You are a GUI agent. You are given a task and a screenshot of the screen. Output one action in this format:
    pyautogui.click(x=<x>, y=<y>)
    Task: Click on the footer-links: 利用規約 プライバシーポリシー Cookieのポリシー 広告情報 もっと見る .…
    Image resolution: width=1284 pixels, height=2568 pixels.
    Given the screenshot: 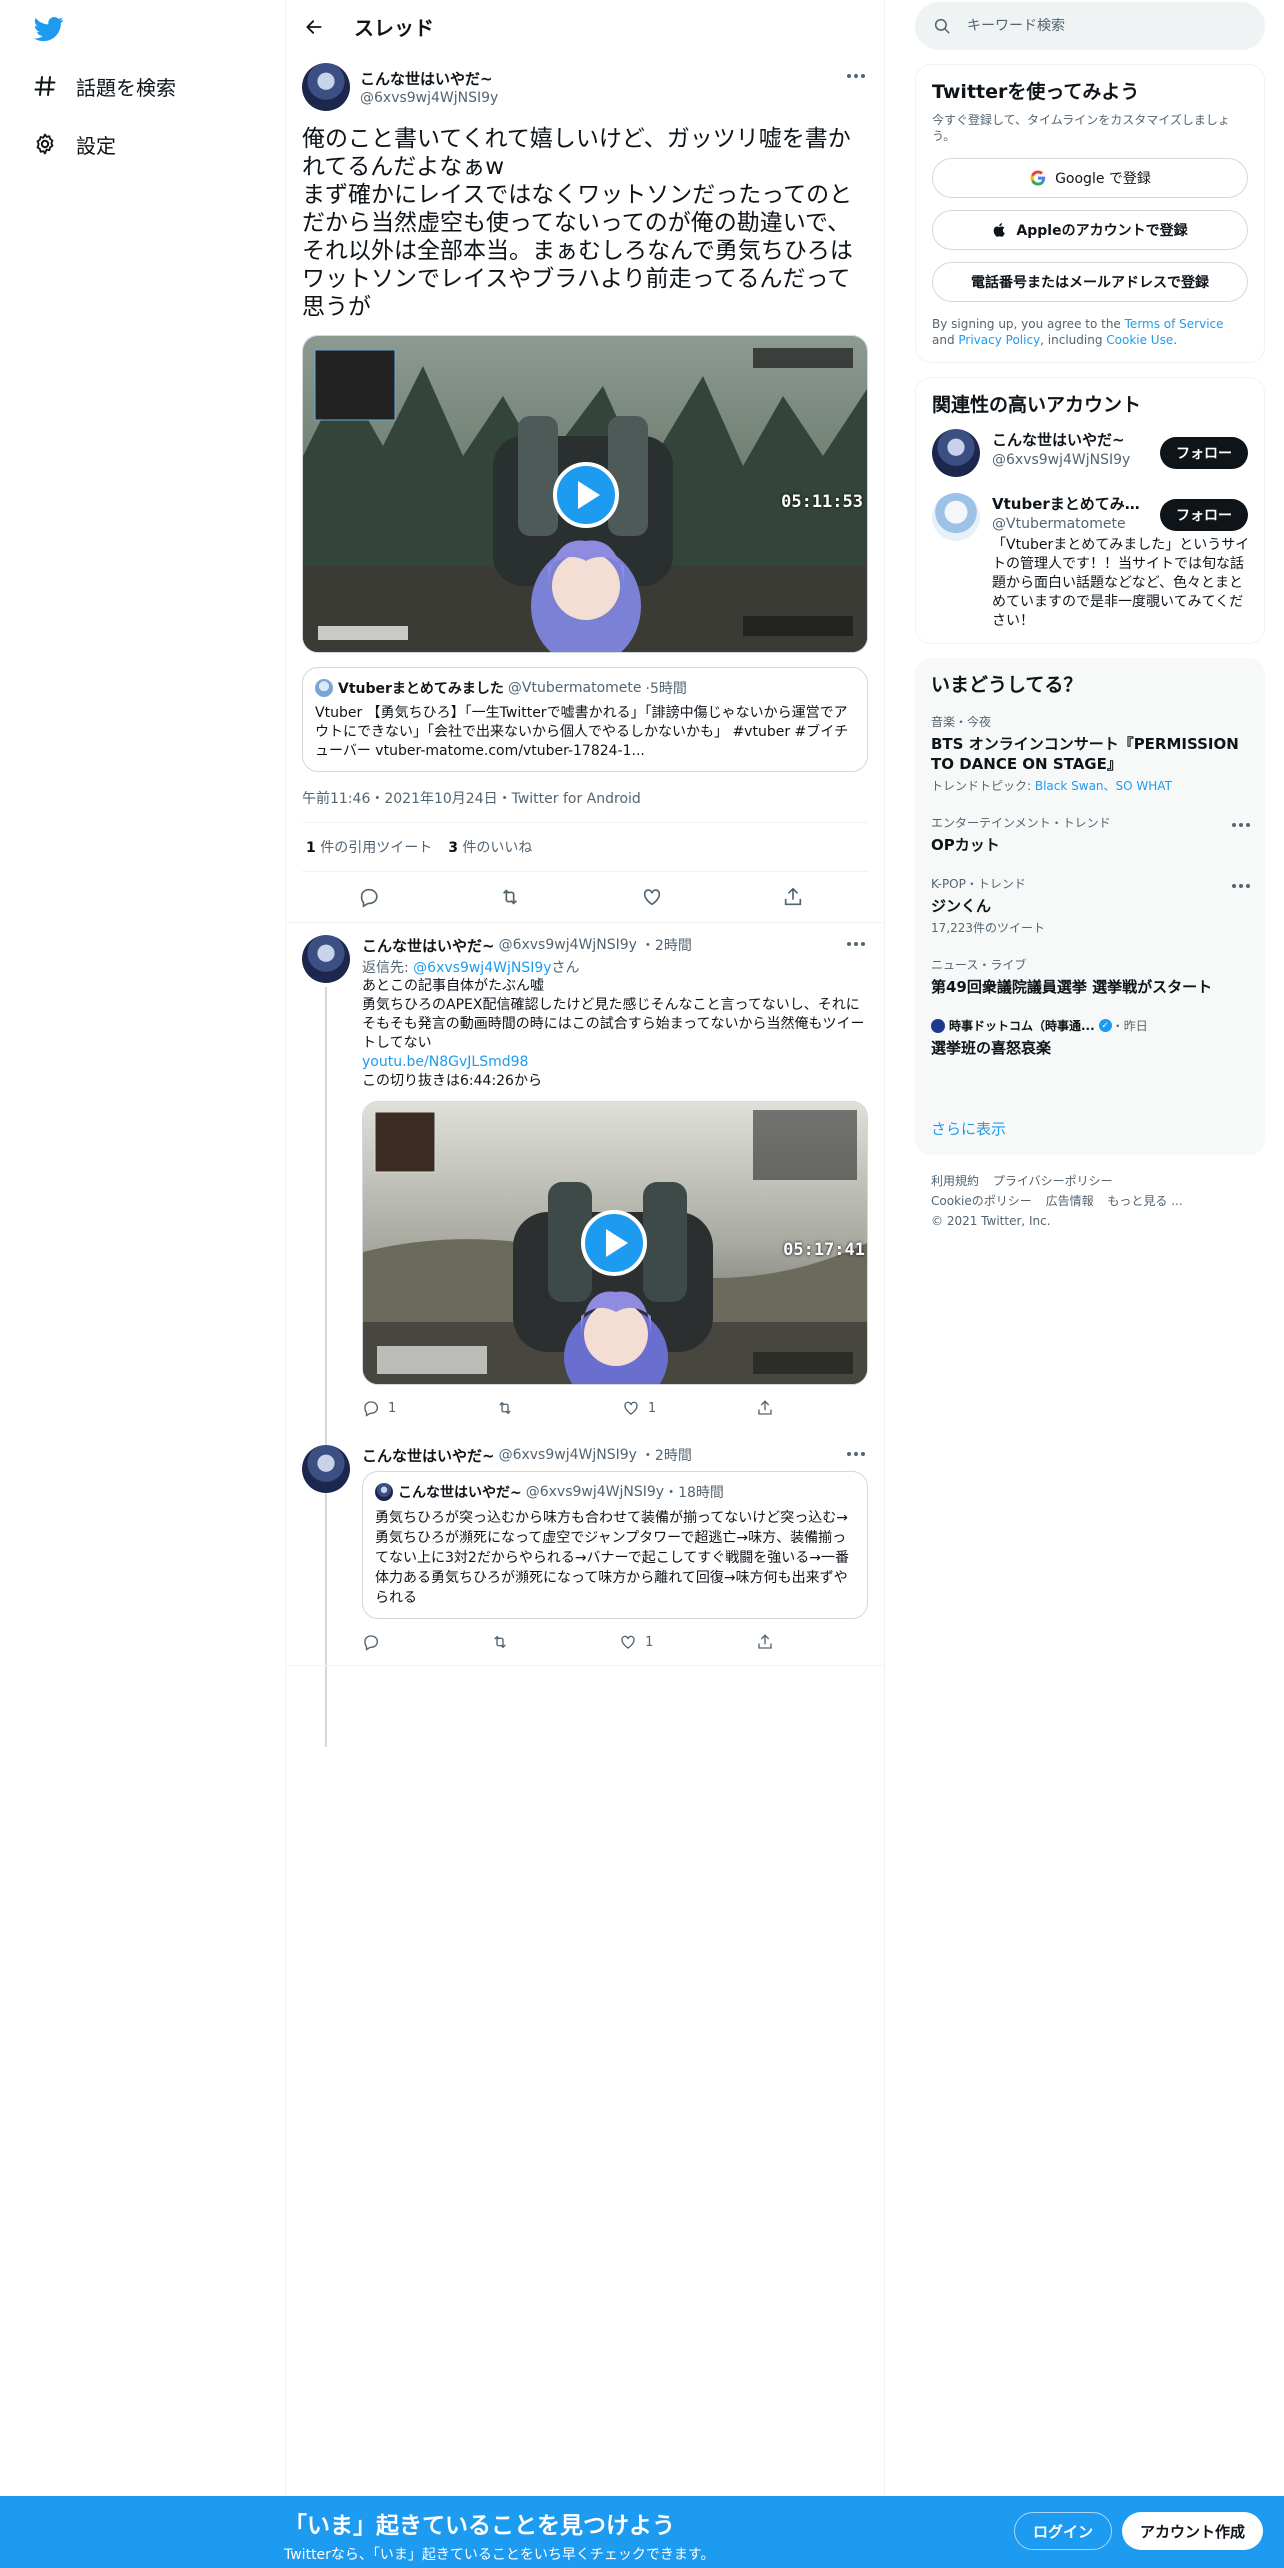 What is the action you would take?
    pyautogui.click(x=1090, y=1201)
    